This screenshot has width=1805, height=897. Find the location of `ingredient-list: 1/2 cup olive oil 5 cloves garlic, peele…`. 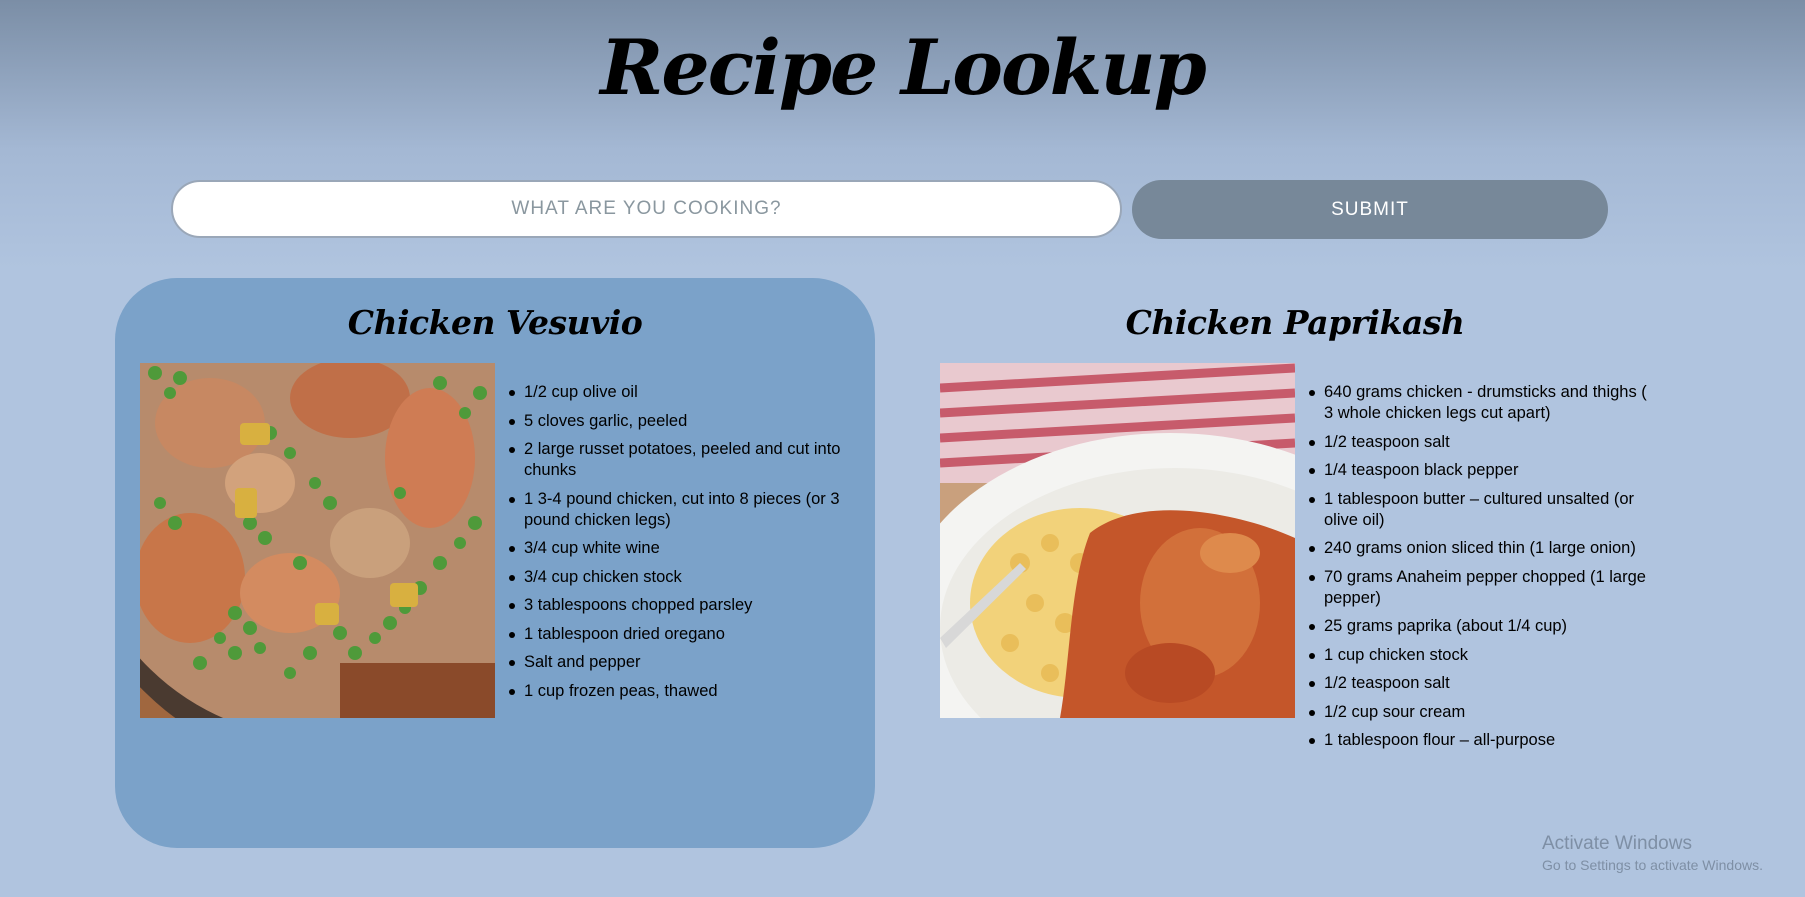

ingredient-list: 1/2 cup olive oil 5 cloves garlic, peele… is located at coordinates (679, 545).